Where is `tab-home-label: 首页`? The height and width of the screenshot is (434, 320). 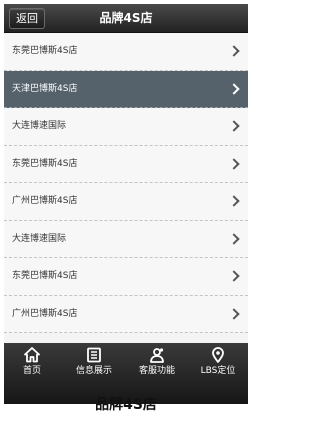
tab-home-label: 首页 is located at coordinates (31, 371).